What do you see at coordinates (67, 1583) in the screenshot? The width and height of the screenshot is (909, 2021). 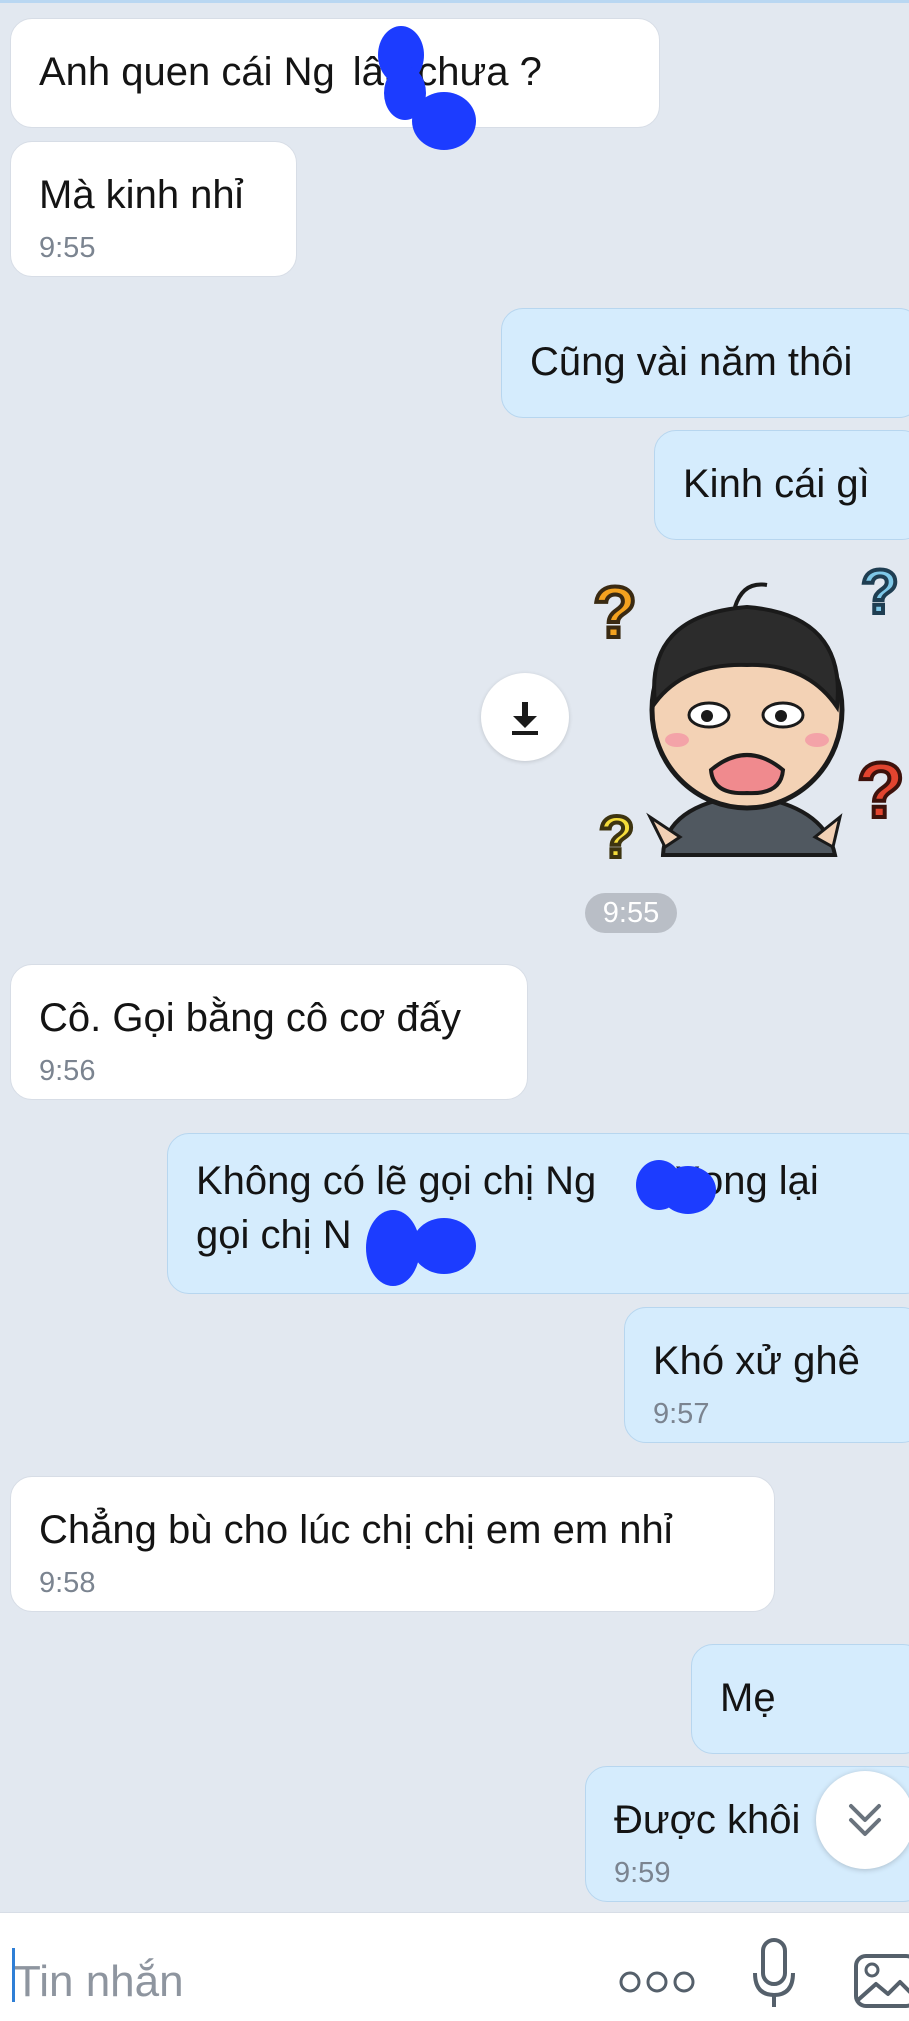 I see `message-time: 9:58` at bounding box center [67, 1583].